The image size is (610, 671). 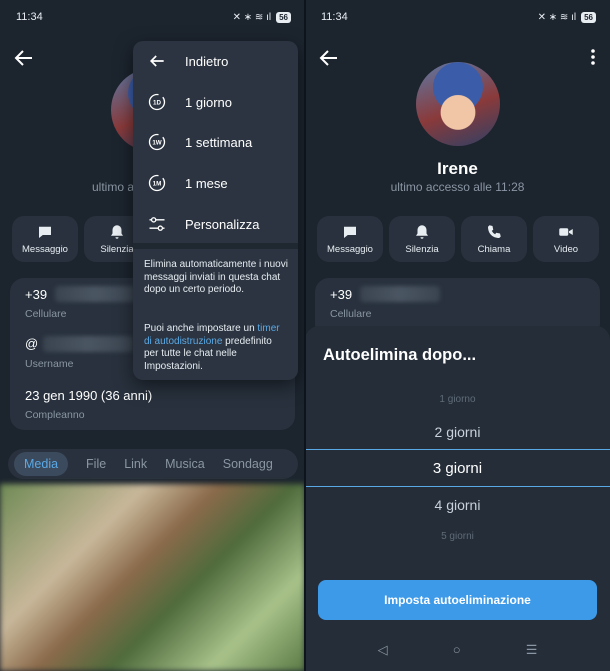 I want to click on timer-1d-icon: 1D, so click(x=157, y=102).